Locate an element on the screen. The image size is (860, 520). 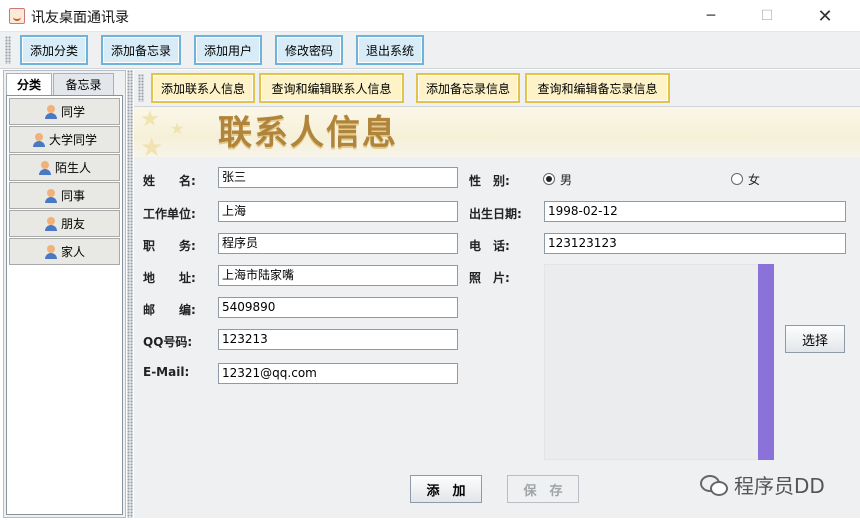
zip-label: 邮 编: is located at coordinates (169, 310).